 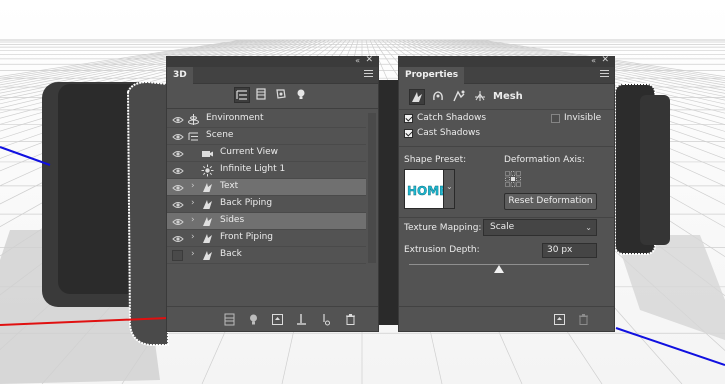 I want to click on 3d-panel-titlebar: « ✕, so click(x=272, y=61).